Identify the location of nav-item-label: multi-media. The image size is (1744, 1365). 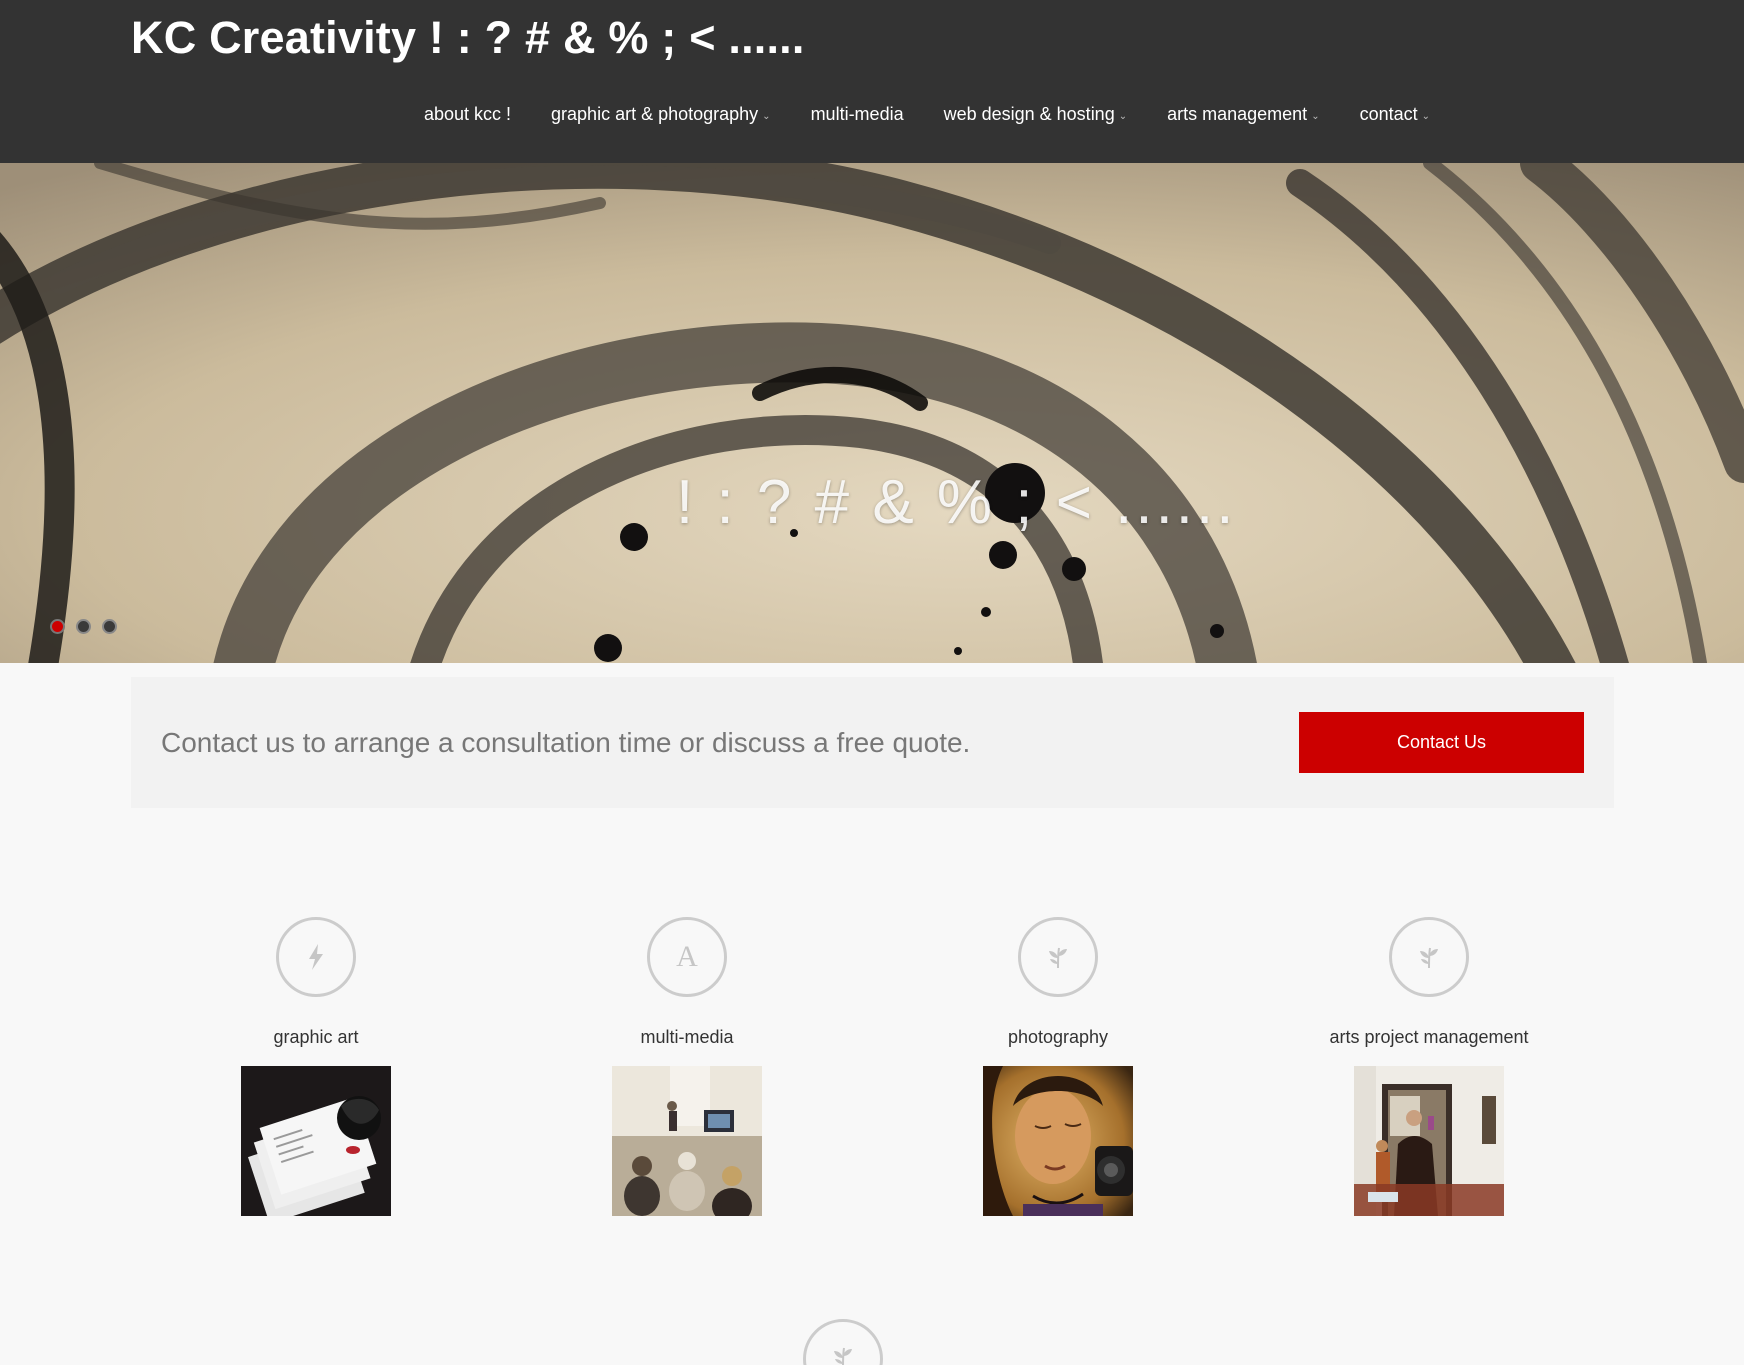
(857, 114).